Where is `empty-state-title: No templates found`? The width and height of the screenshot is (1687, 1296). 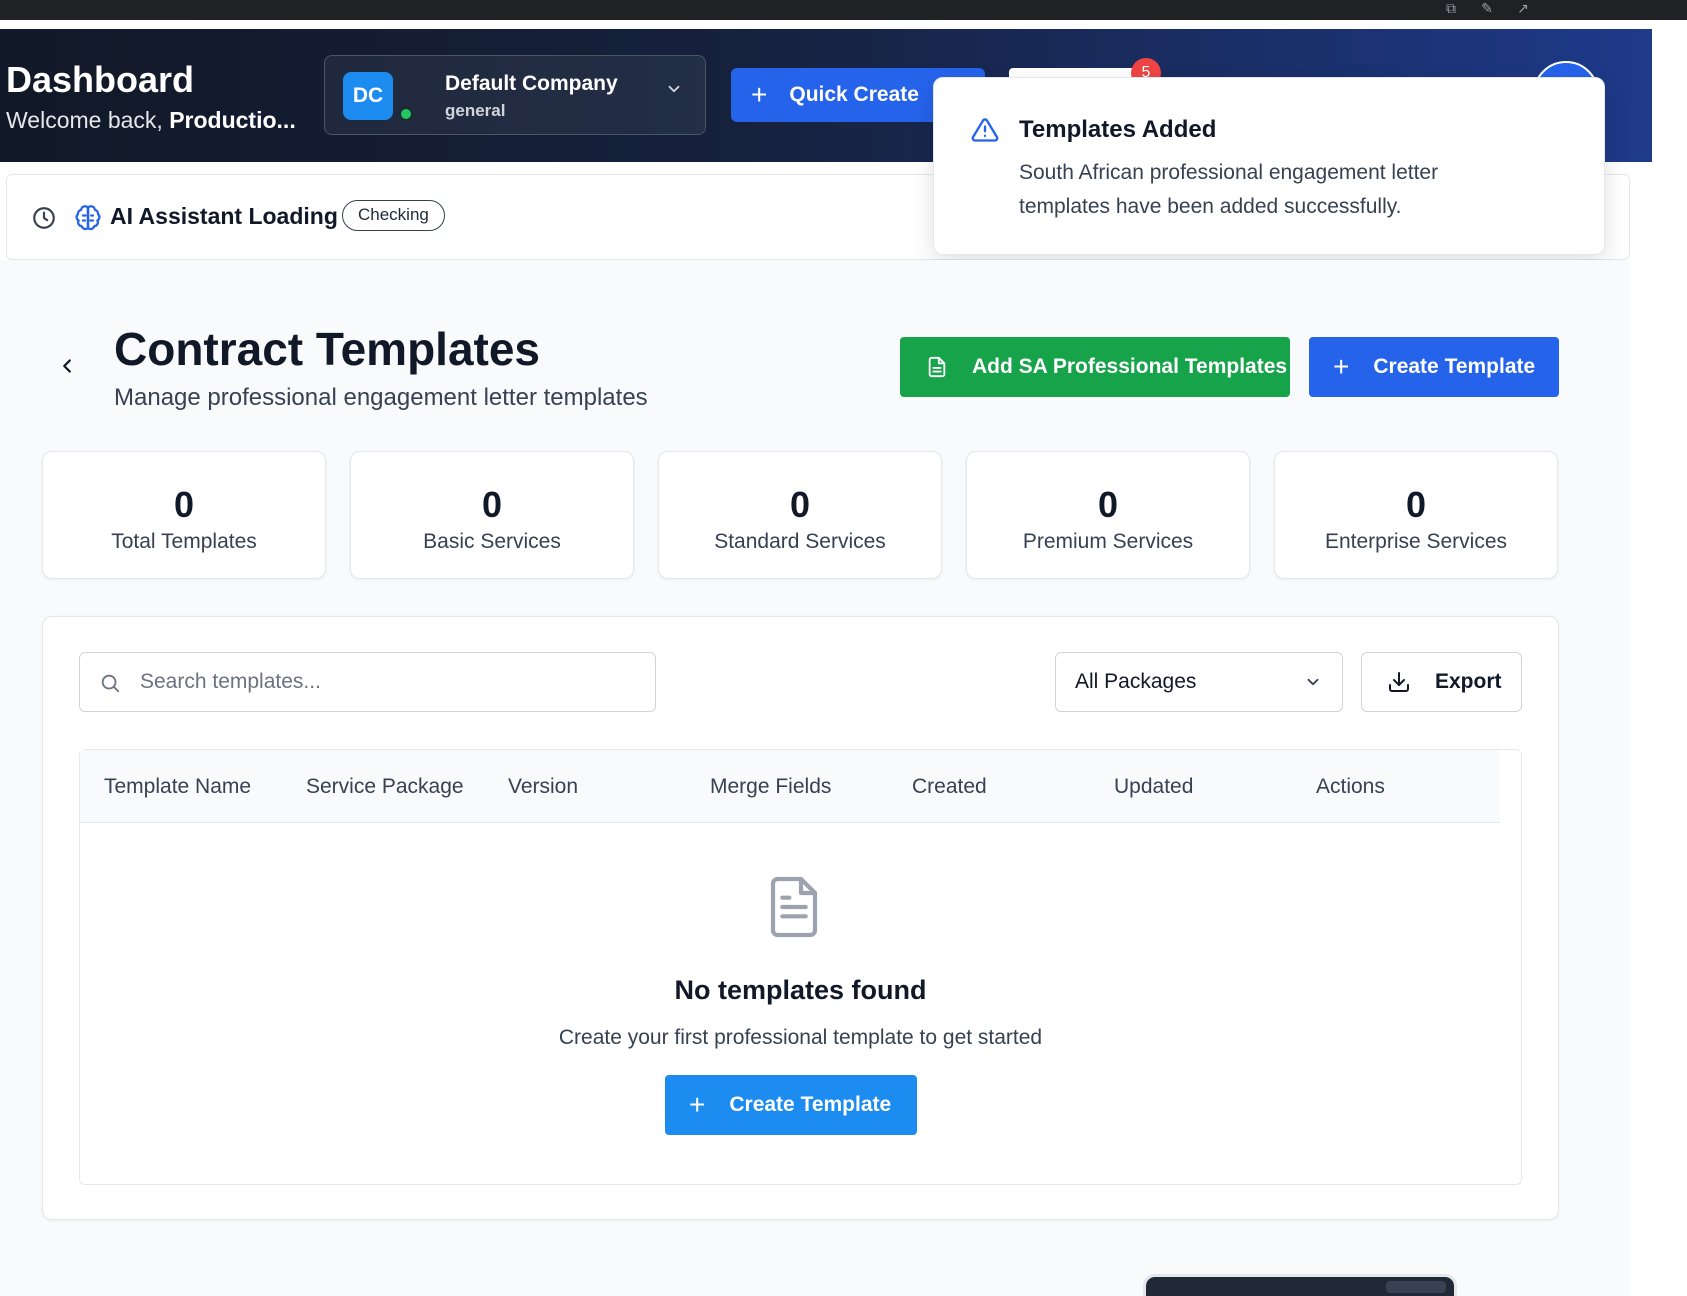 empty-state-title: No templates found is located at coordinates (800, 990).